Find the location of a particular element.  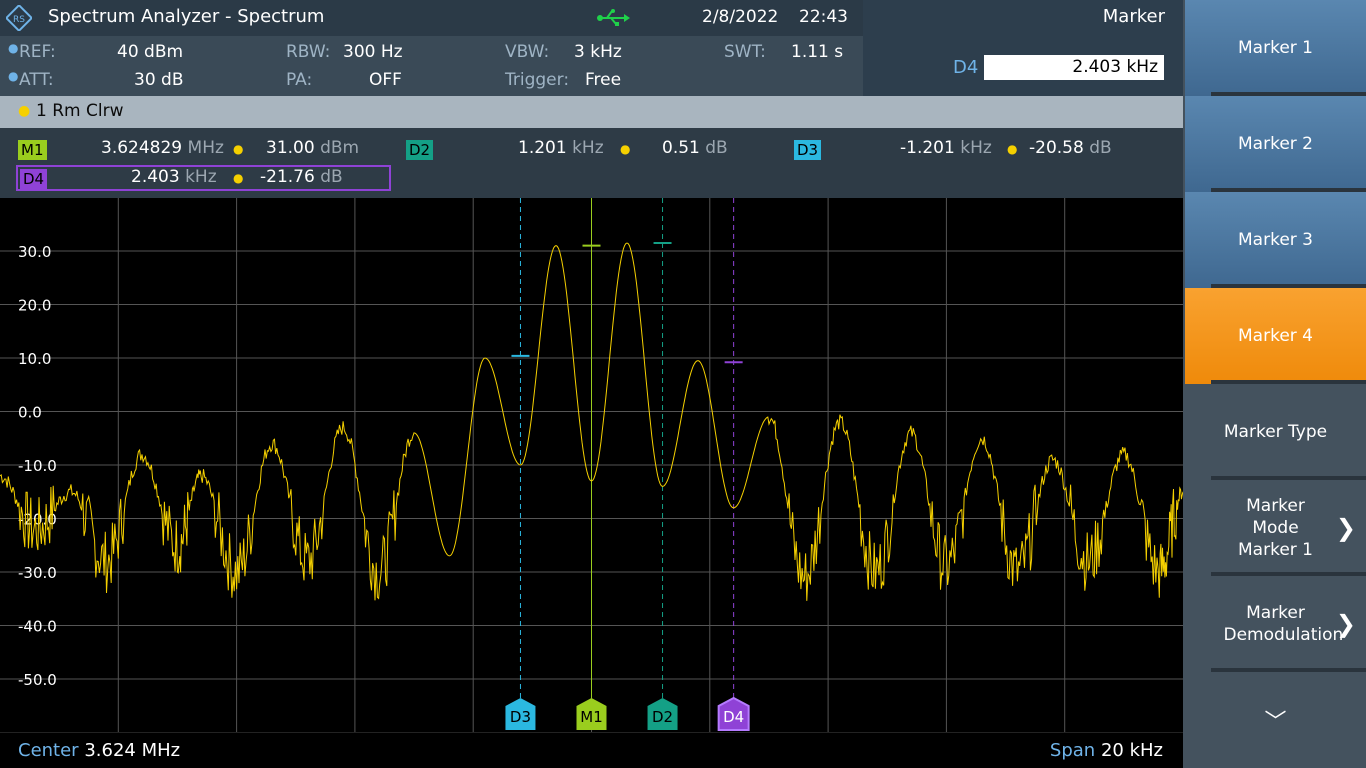

att-label: ATT: is located at coordinates (36, 80).